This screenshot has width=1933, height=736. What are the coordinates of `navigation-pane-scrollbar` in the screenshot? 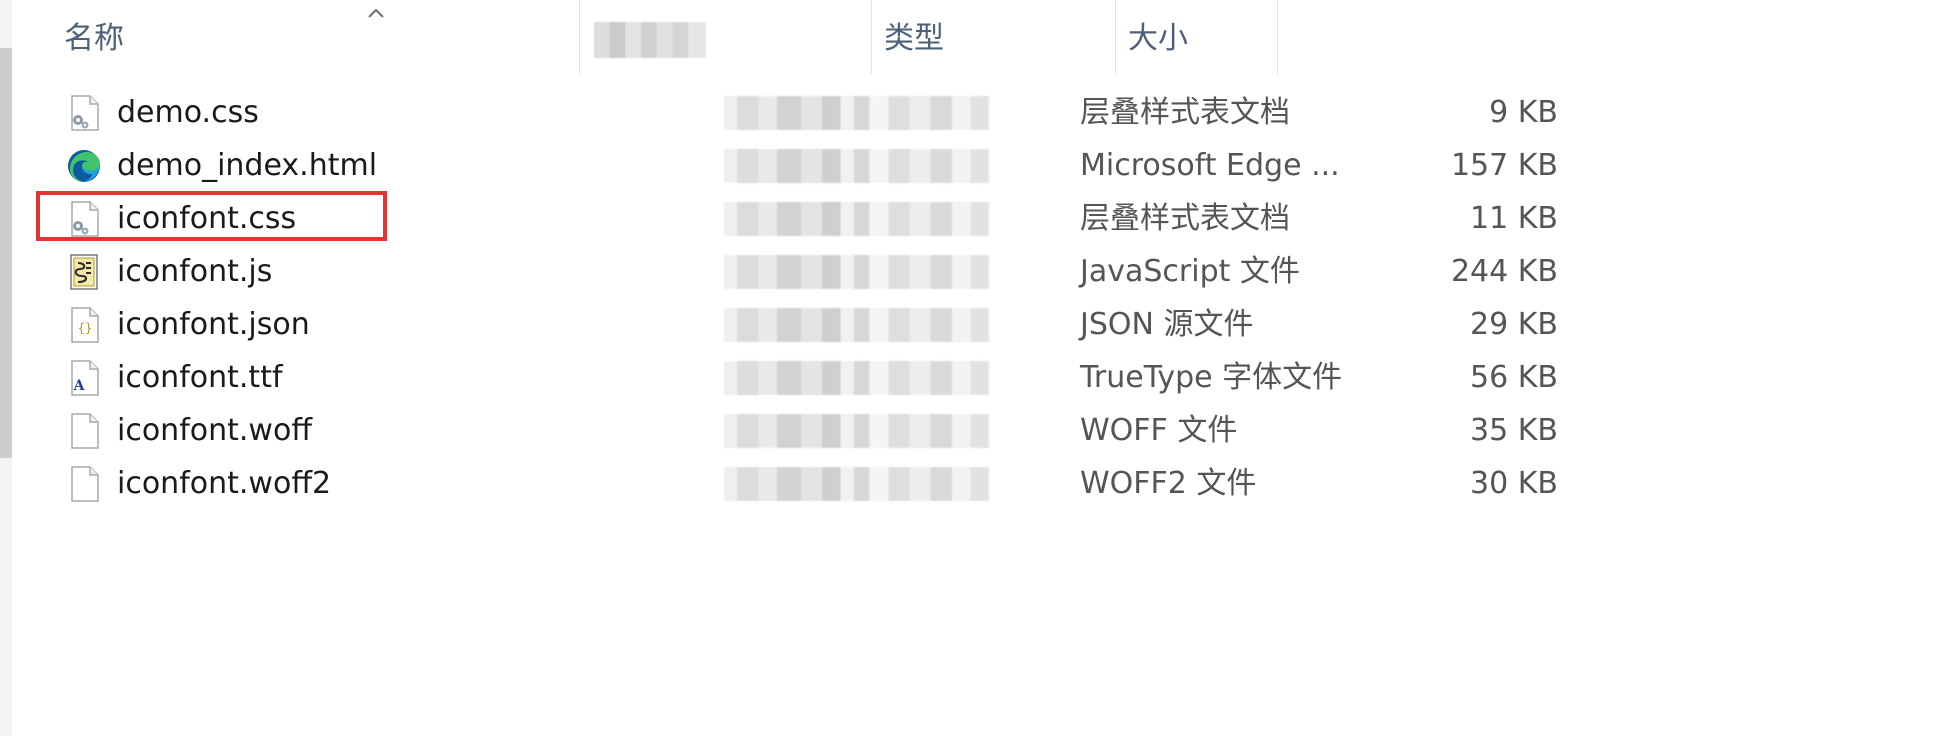 It's located at (6, 368).